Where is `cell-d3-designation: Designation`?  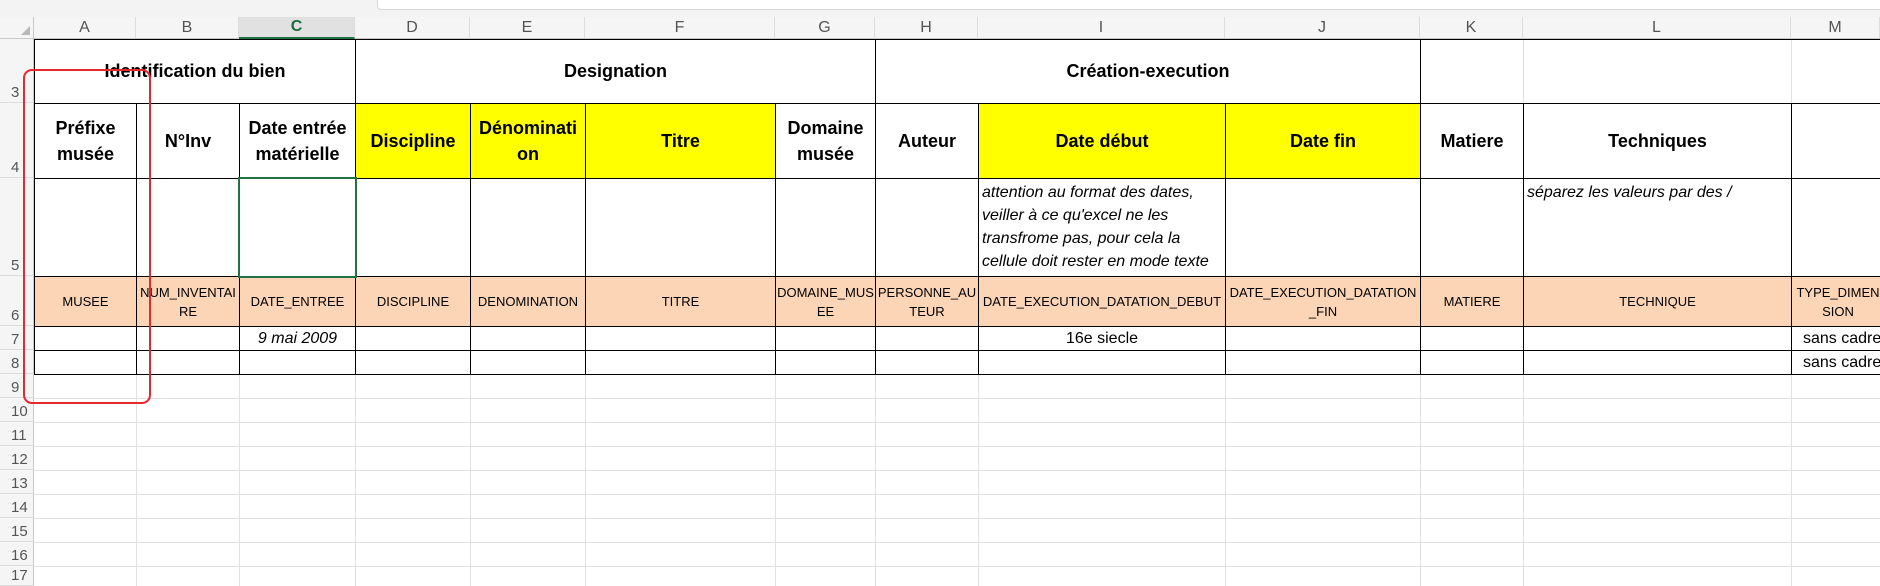
cell-d3-designation: Designation is located at coordinates (615, 71).